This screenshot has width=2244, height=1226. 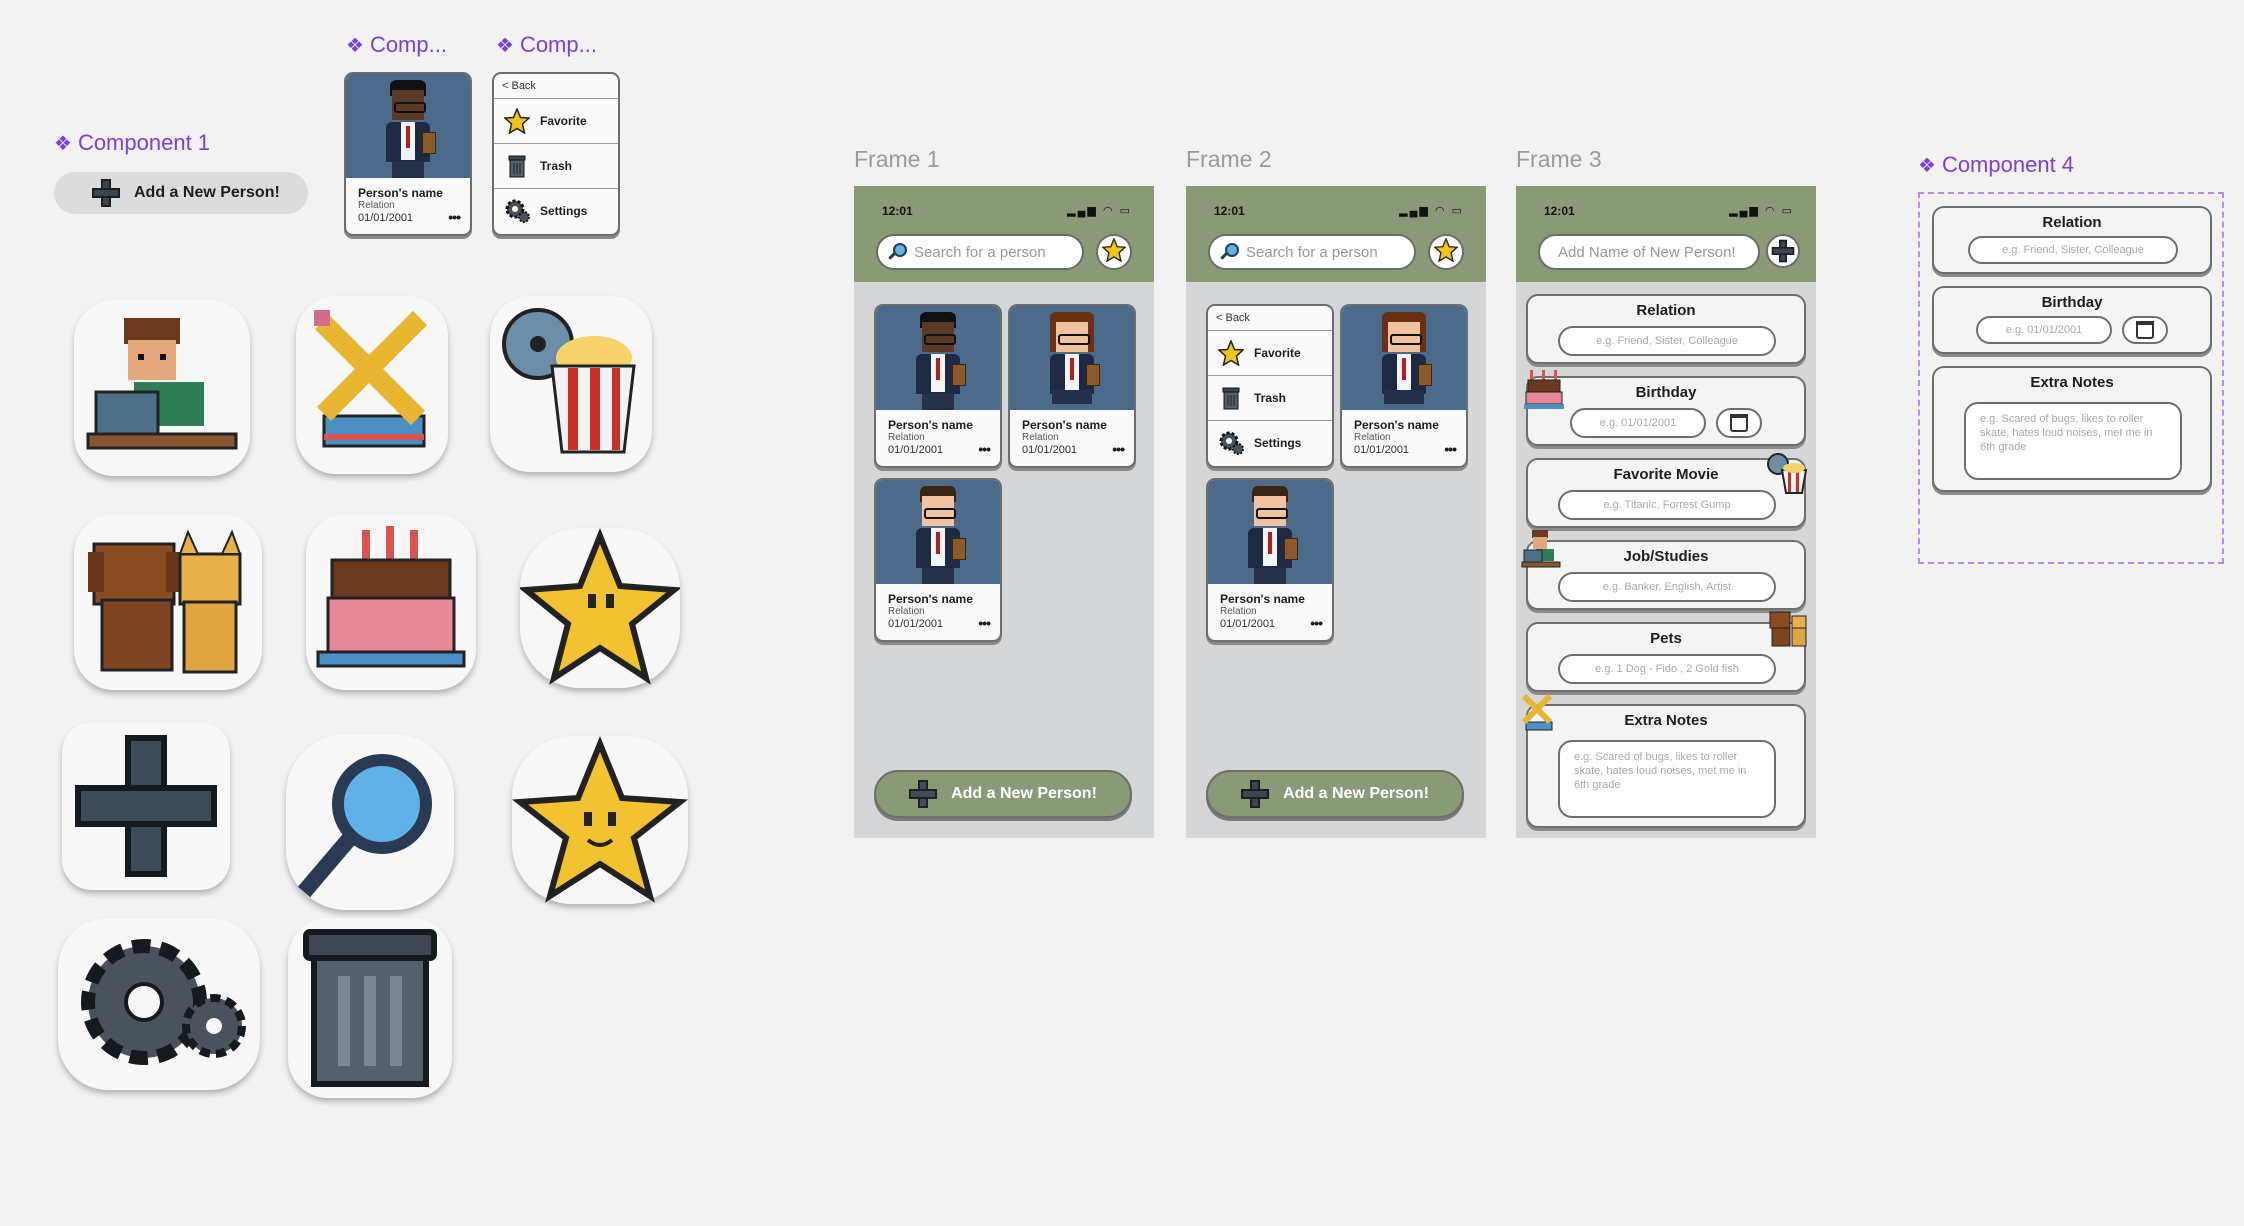 I want to click on person-photo, so click(x=408, y=126).